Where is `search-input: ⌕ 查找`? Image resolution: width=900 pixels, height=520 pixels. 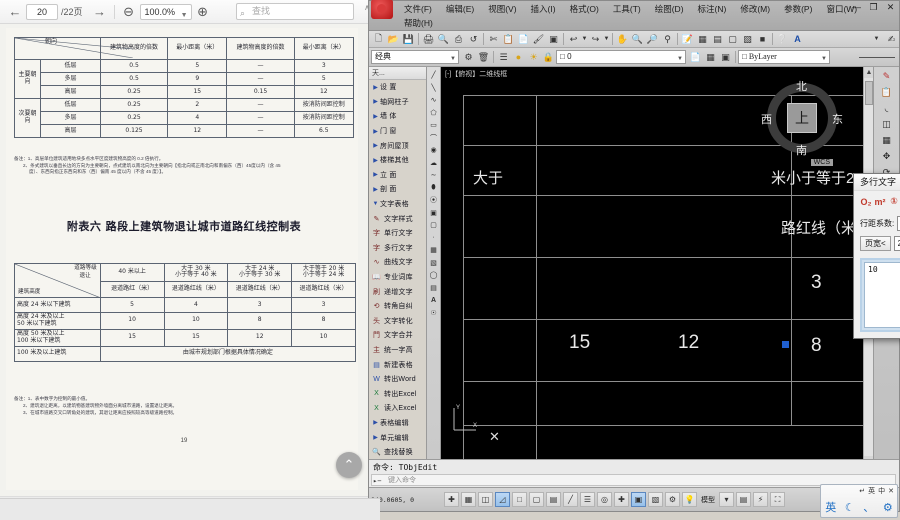
search-input: ⌕ 查找 is located at coordinates (295, 11).